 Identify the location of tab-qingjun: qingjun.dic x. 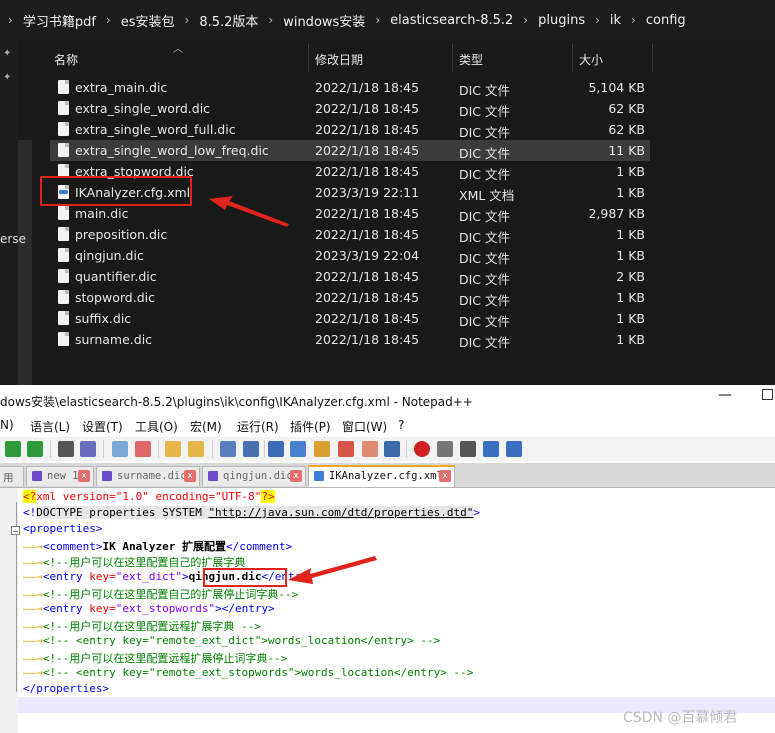
(254, 476).